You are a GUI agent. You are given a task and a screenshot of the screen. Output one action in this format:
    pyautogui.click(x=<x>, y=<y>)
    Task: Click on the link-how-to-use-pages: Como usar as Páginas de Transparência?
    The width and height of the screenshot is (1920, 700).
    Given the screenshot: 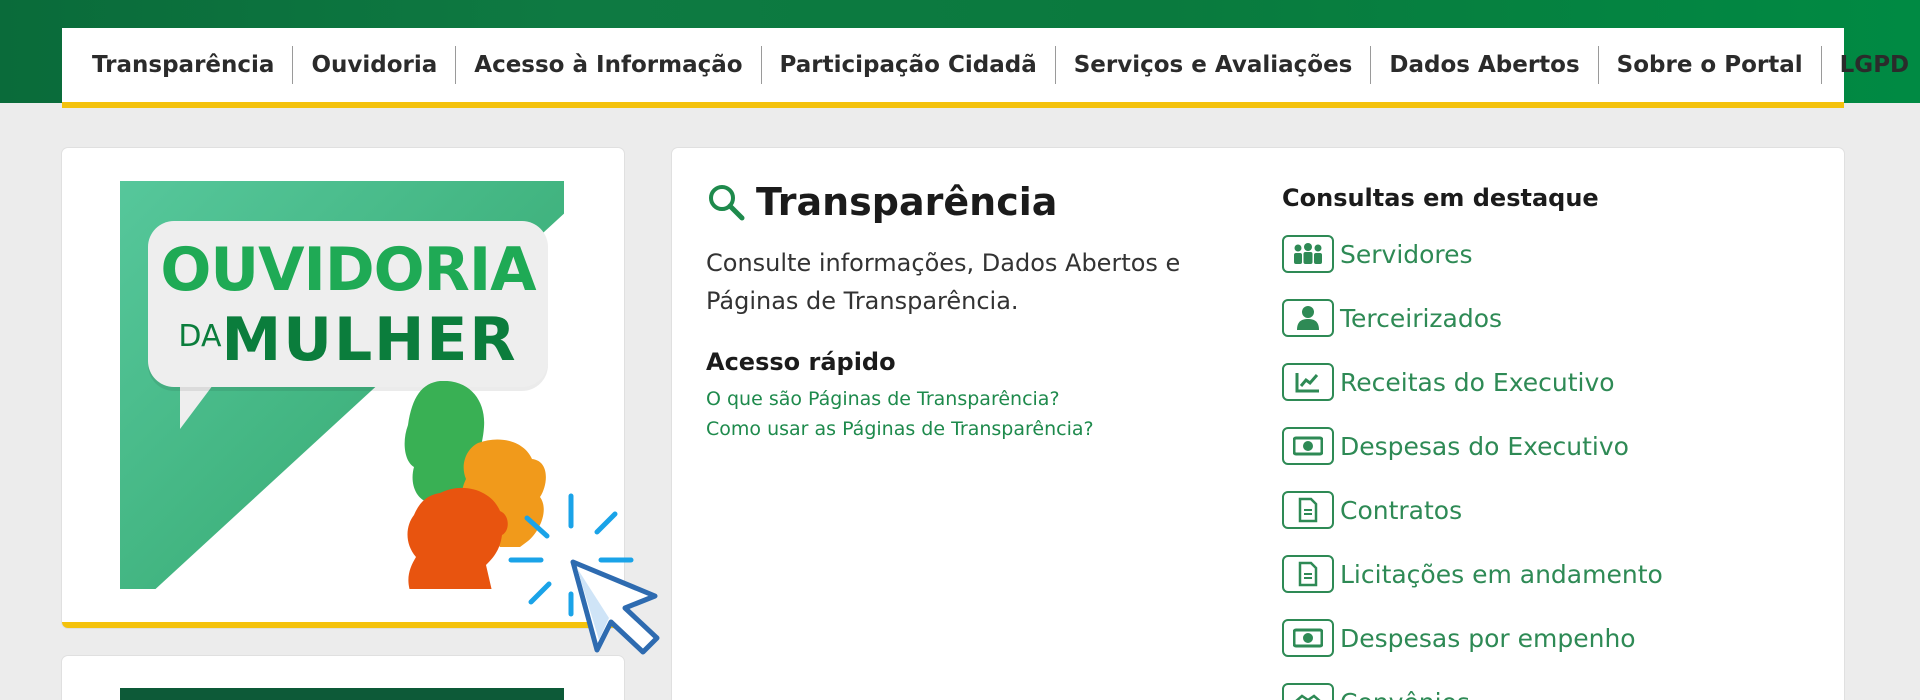 What is the action you would take?
    pyautogui.click(x=900, y=429)
    